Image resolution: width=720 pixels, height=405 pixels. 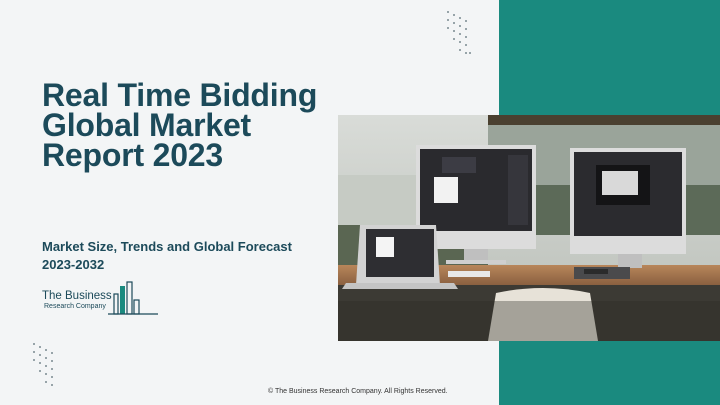 I want to click on company-logo: The Business Research Company, so click(x=102, y=300).